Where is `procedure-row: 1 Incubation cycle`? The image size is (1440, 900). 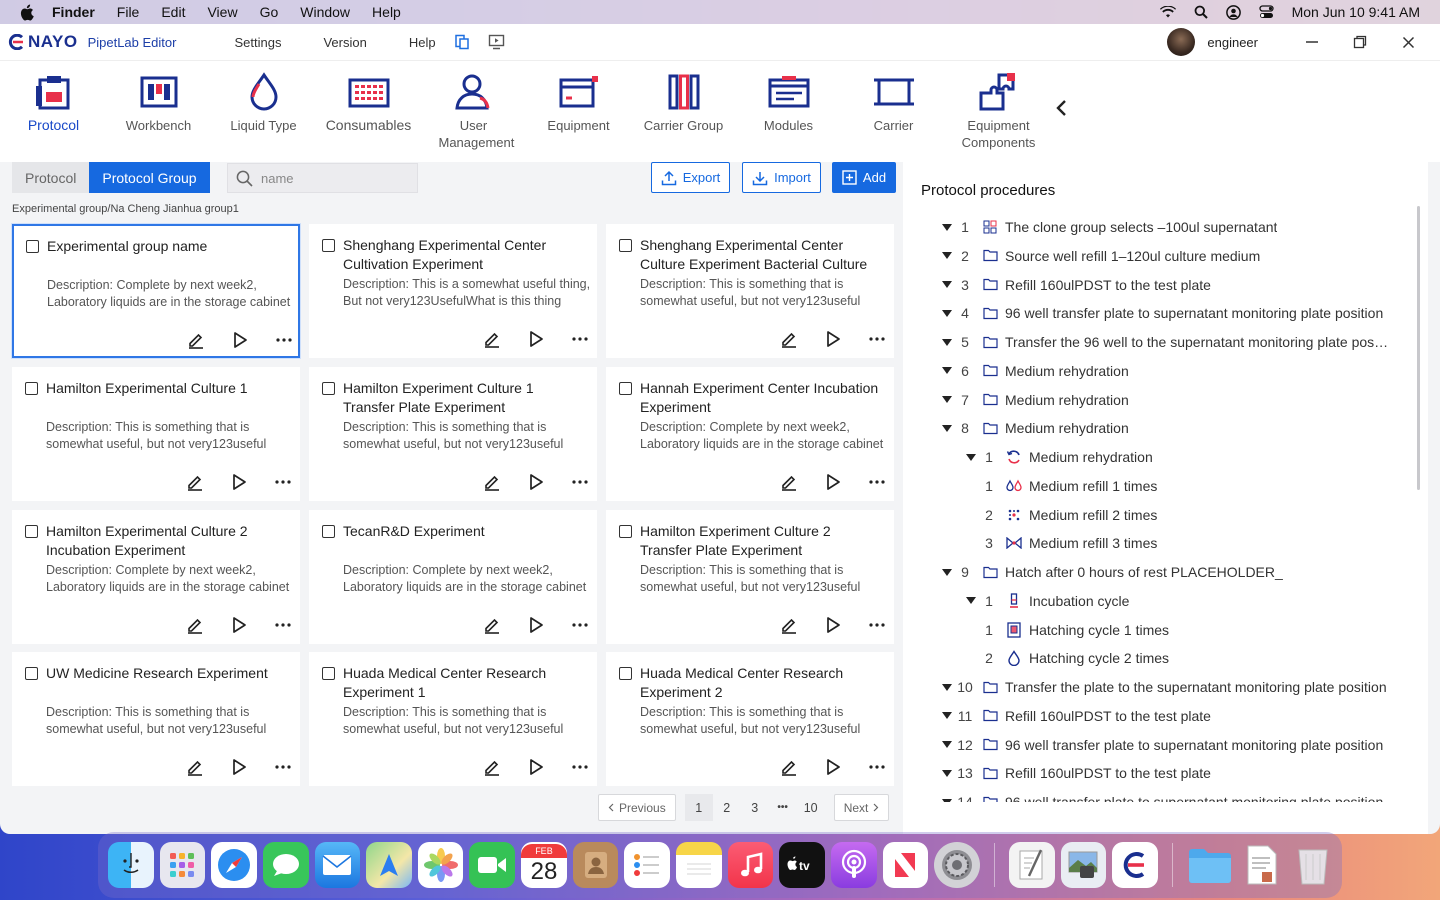 procedure-row: 1 Incubation cycle is located at coordinates (1047, 601).